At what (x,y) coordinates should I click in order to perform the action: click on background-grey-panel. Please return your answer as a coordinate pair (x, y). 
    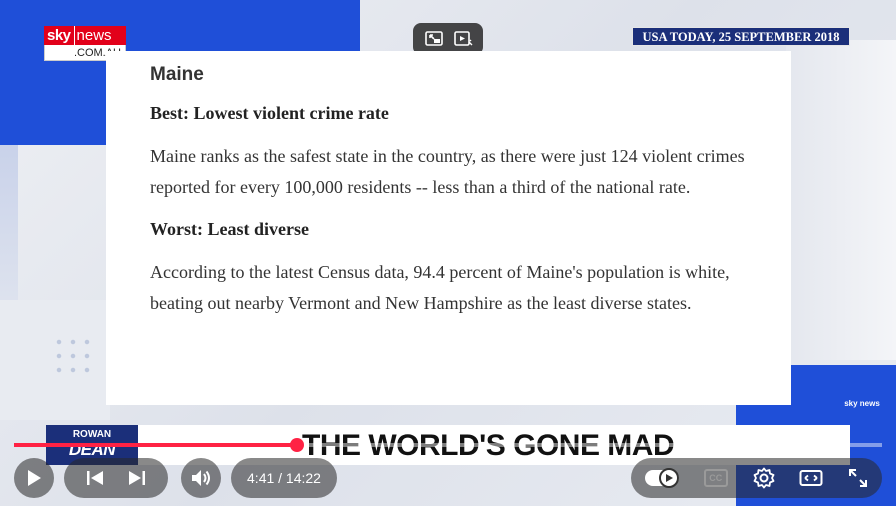
    Looking at the image, I should click on (841, 200).